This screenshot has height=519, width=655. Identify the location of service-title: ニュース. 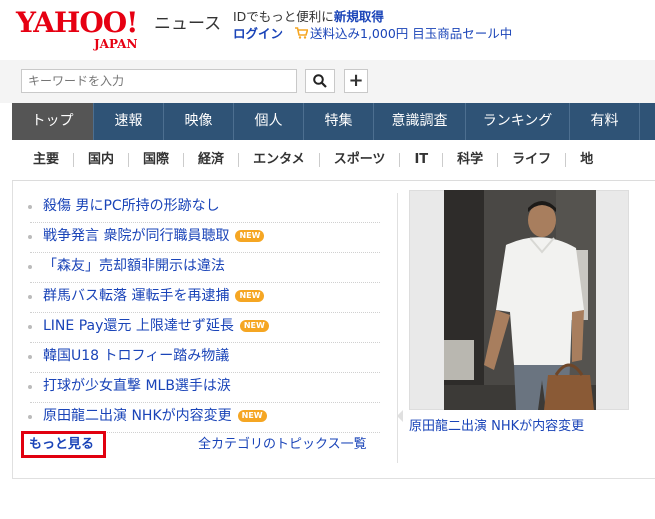
(187, 24).